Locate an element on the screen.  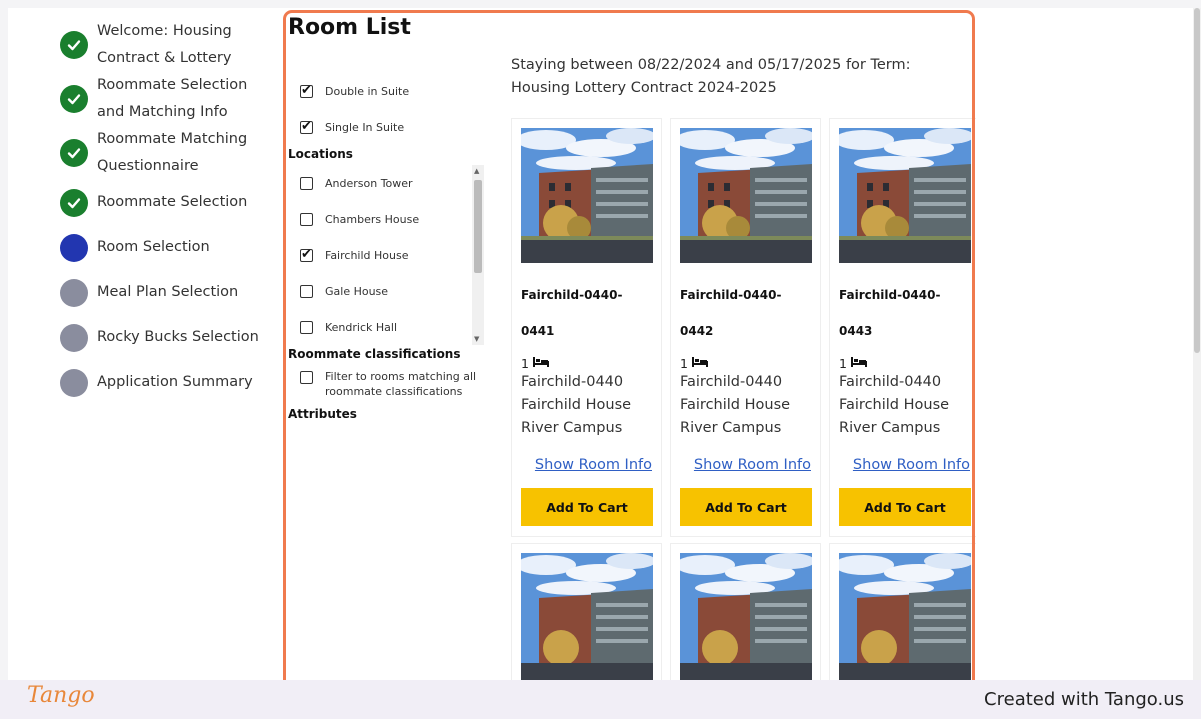
step-rocky-bucks: Rocky Bucks Selection is located at coordinates (170, 337).